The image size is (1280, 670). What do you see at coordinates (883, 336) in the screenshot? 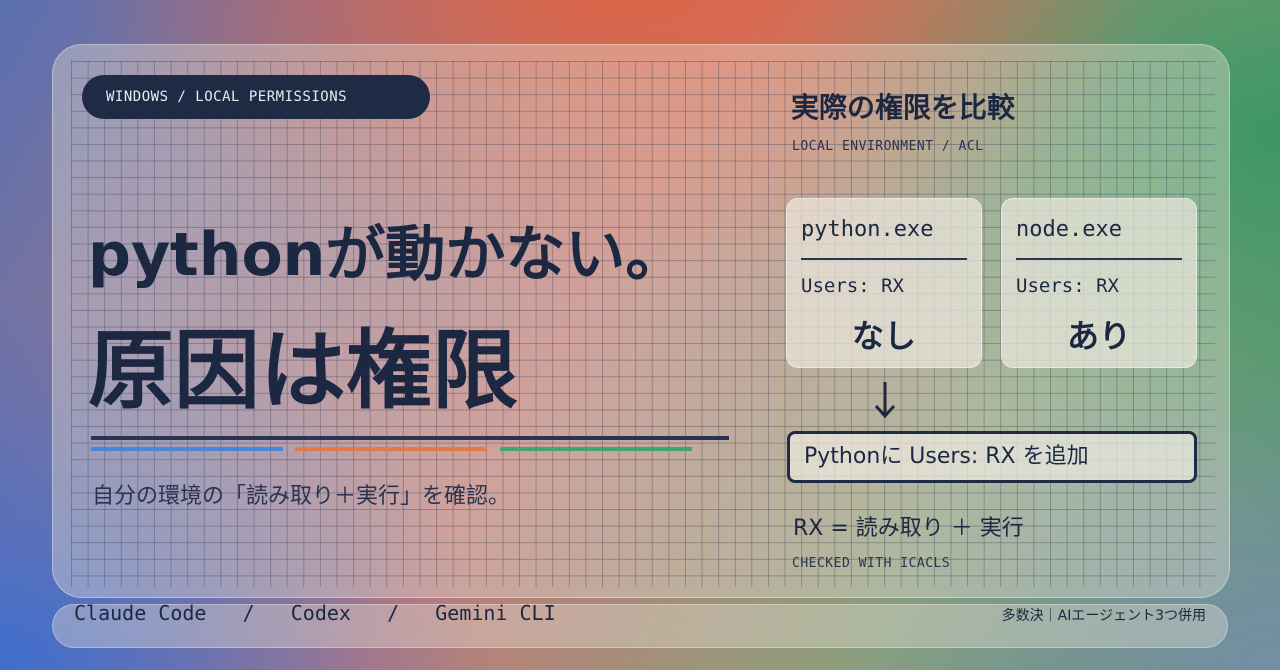
I see `exe-status: なし` at bounding box center [883, 336].